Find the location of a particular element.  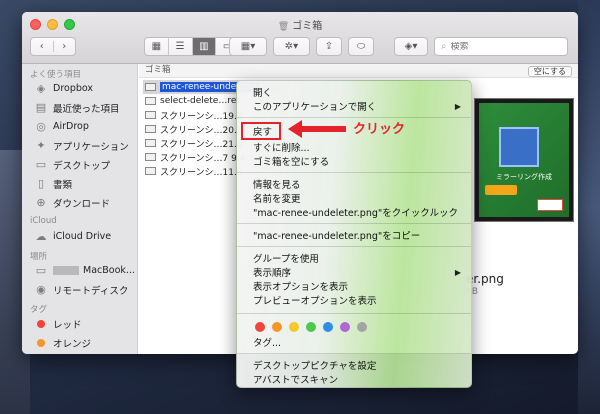

list-view-button: ☰ is located at coordinates (179, 46).